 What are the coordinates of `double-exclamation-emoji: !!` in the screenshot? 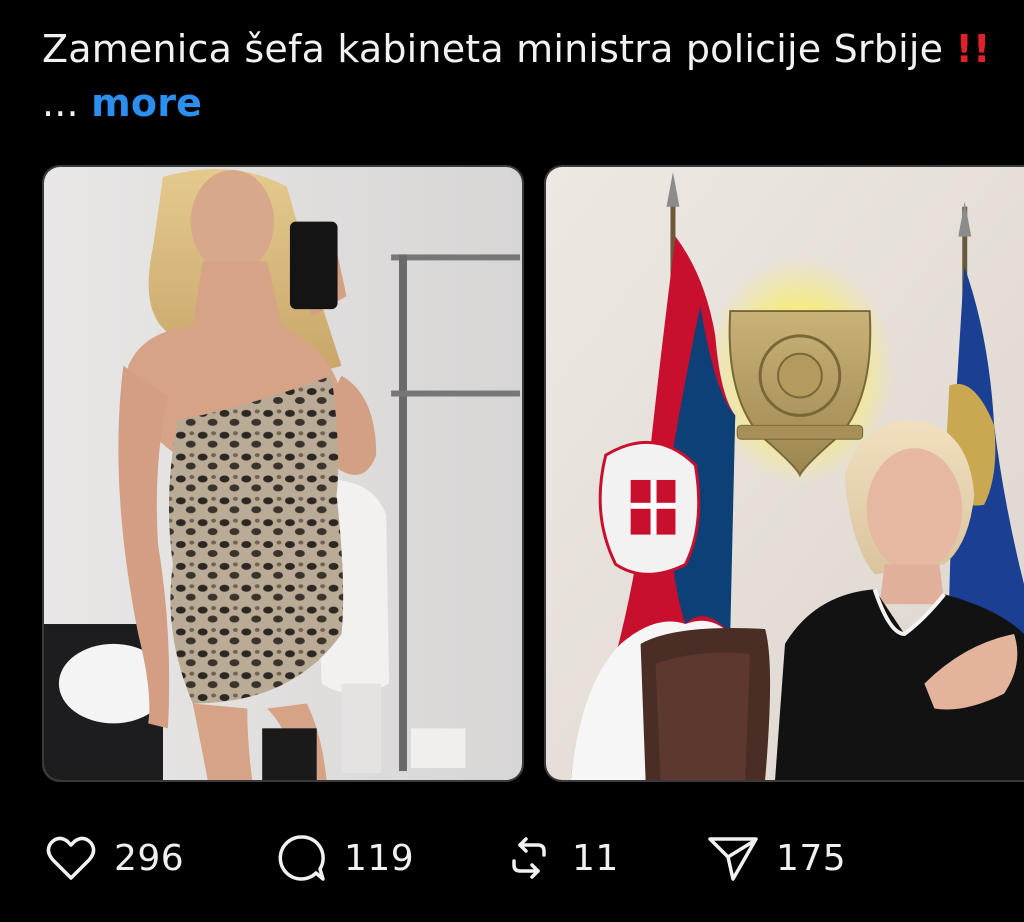 It's located at (973, 49).